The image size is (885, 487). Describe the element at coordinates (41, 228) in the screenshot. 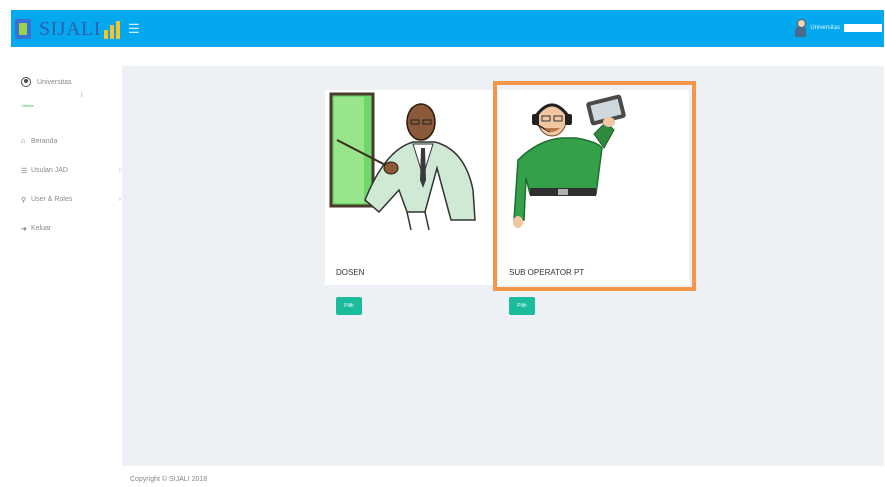

I see `sidebar-item-label: Keluar` at that location.